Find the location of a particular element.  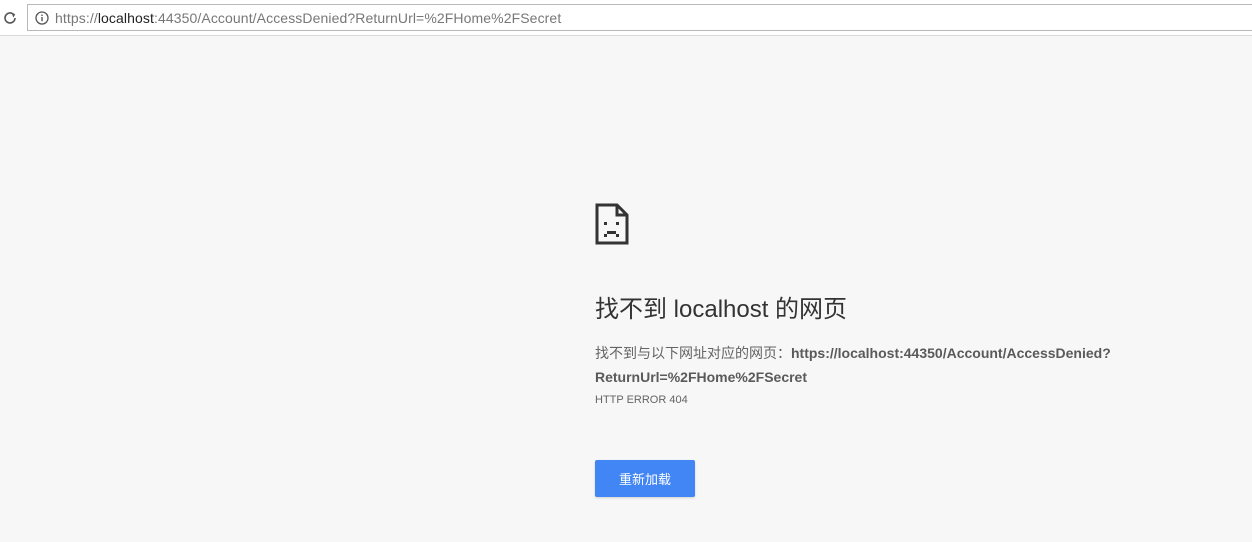

url-host: localhost is located at coordinates (125, 17).